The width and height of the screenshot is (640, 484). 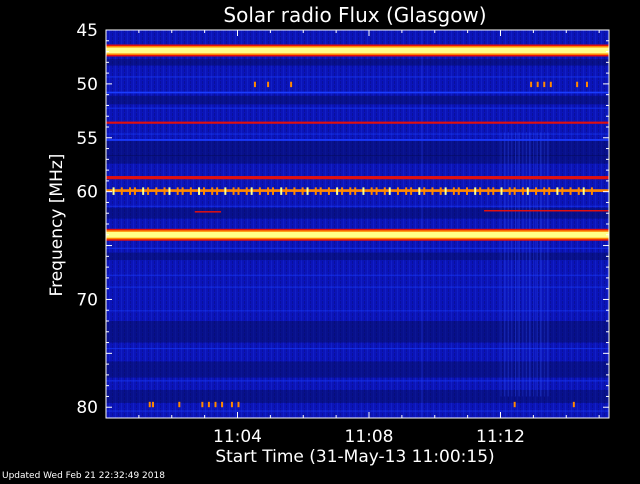 What do you see at coordinates (87, 193) in the screenshot?
I see `y-tick-label: 60` at bounding box center [87, 193].